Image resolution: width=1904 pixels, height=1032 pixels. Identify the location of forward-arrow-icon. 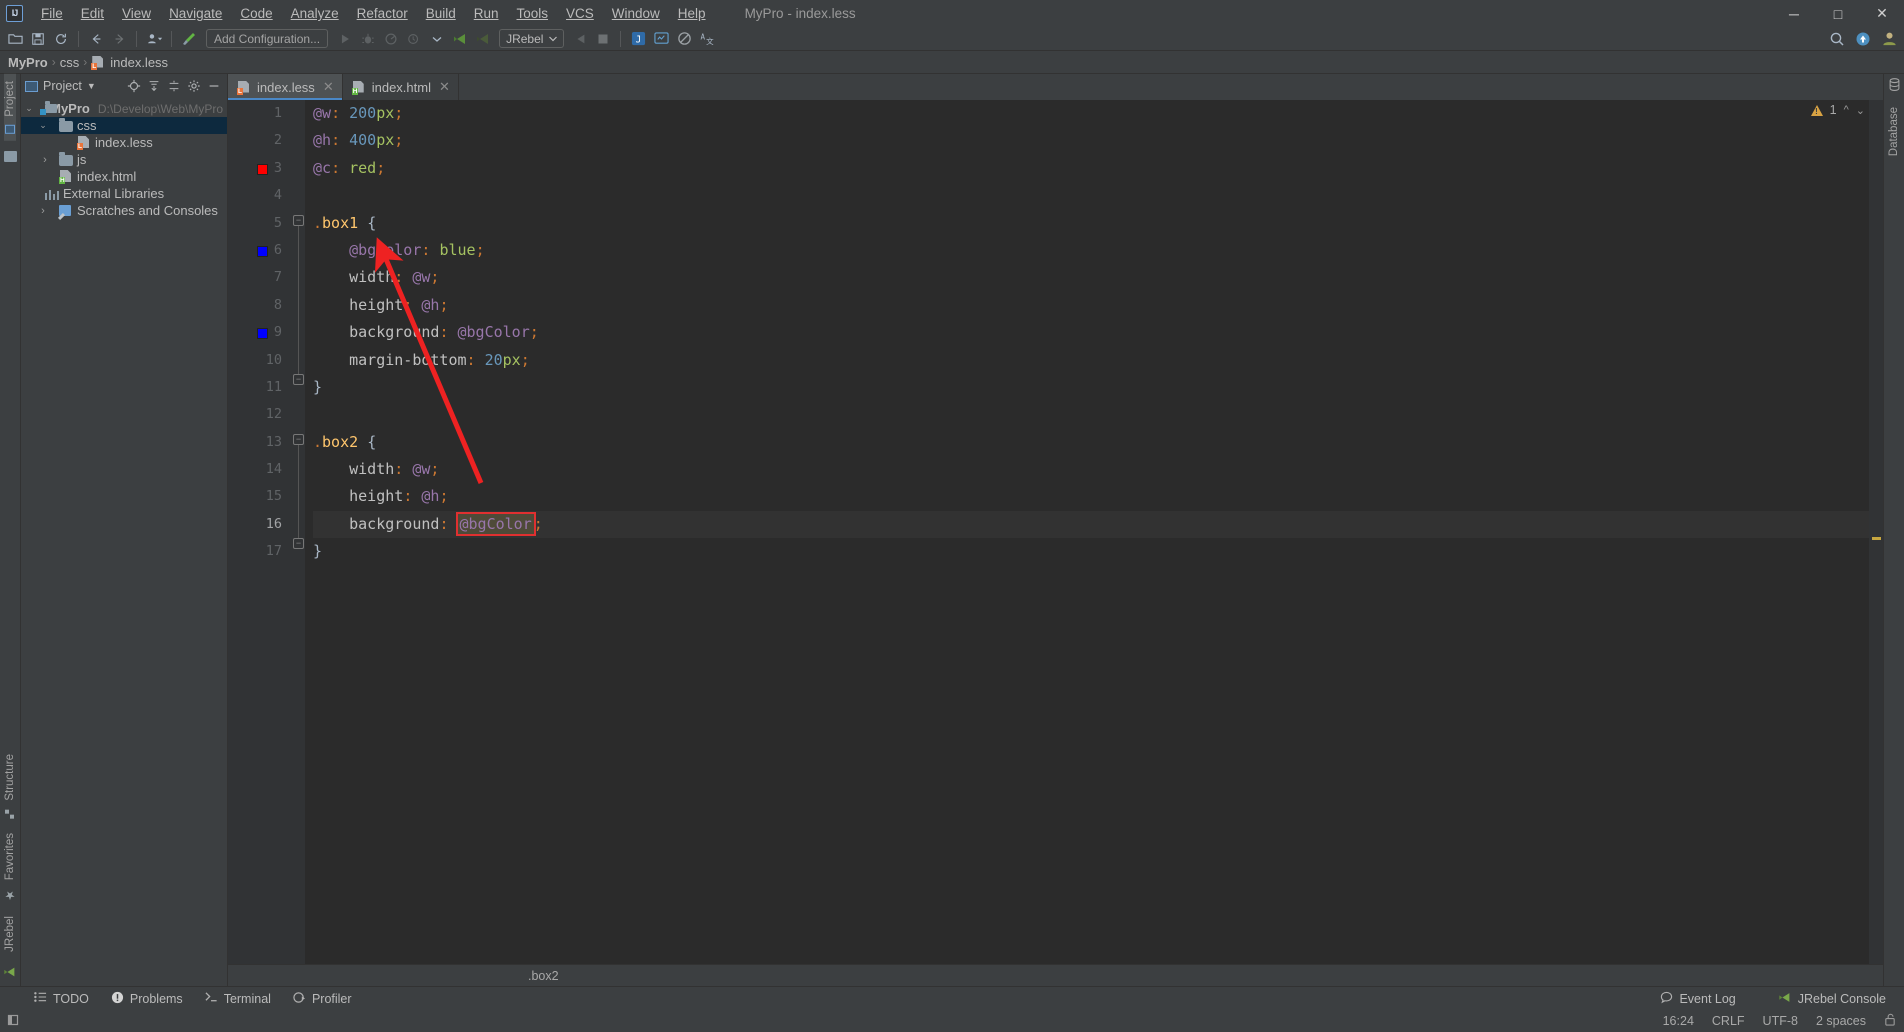
(119, 39).